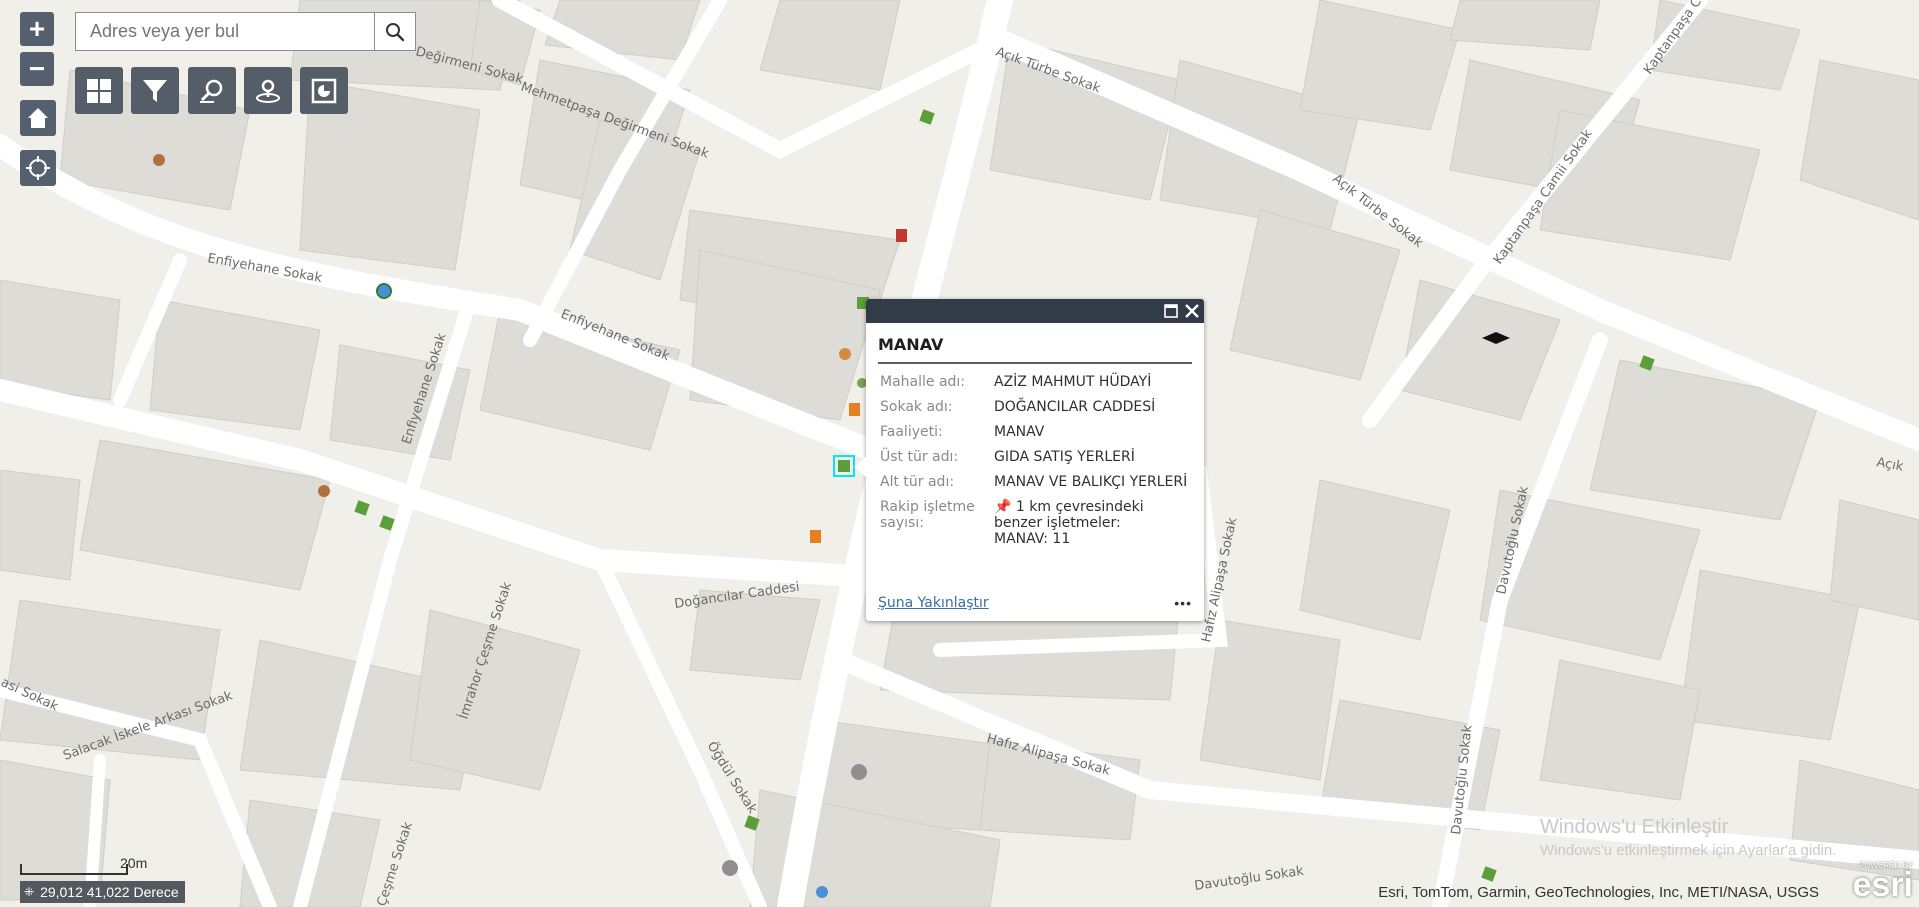  What do you see at coordinates (74, 869) in the screenshot?
I see `scale-bar` at bounding box center [74, 869].